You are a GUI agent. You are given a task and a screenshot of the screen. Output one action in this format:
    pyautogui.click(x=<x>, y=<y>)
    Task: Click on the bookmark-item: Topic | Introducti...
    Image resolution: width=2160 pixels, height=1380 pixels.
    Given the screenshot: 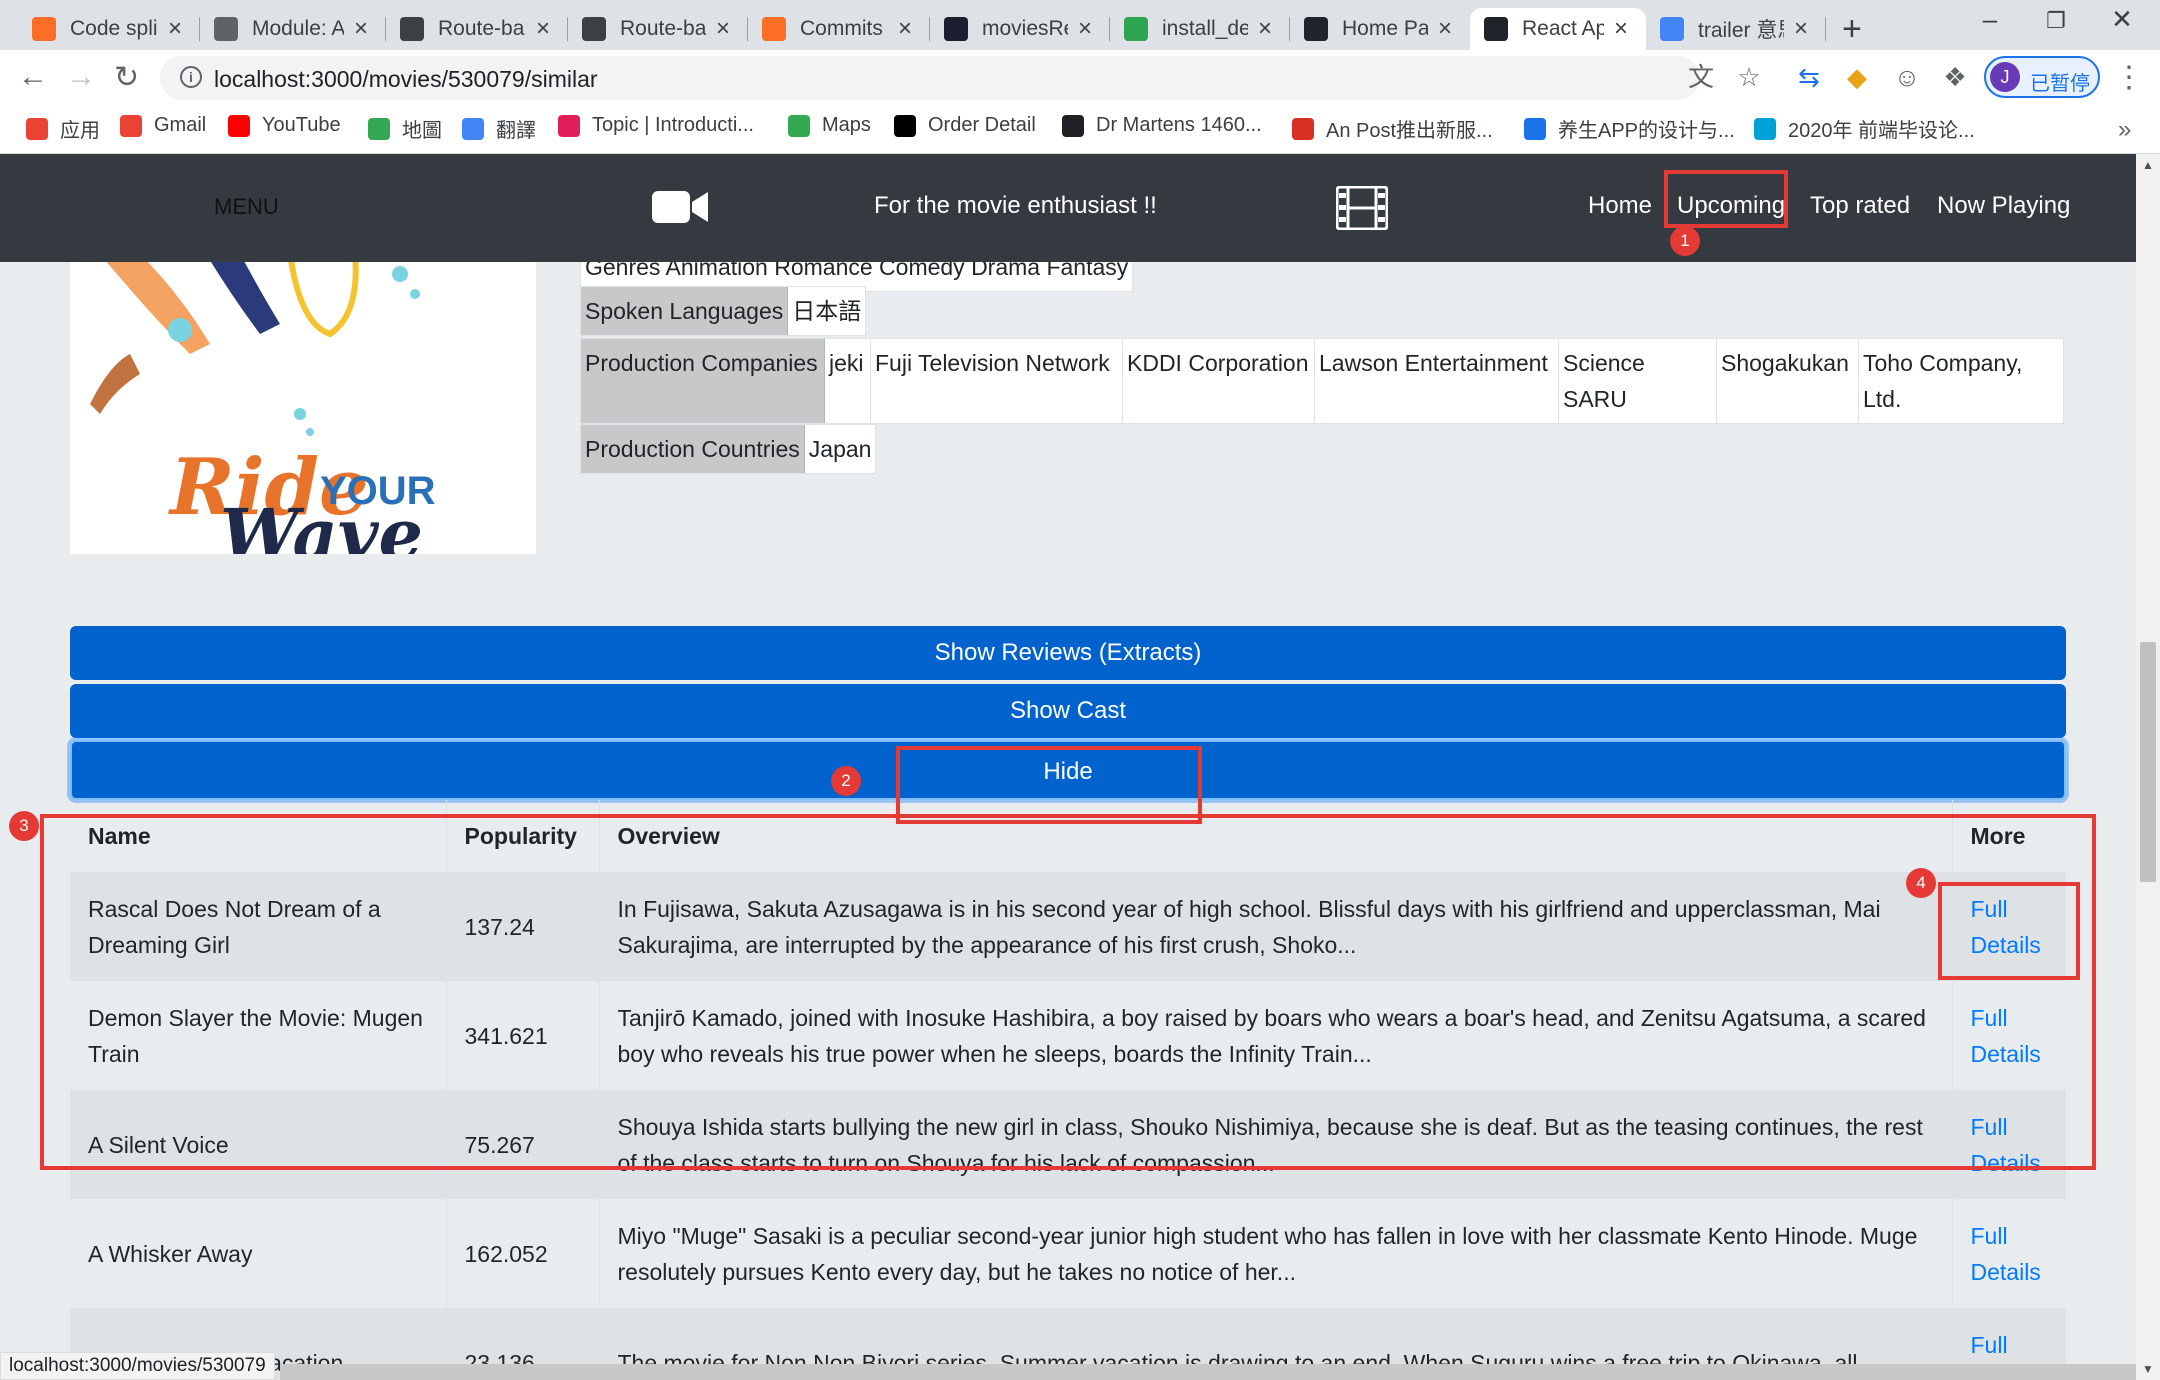 What is the action you would take?
    pyautogui.click(x=656, y=125)
    